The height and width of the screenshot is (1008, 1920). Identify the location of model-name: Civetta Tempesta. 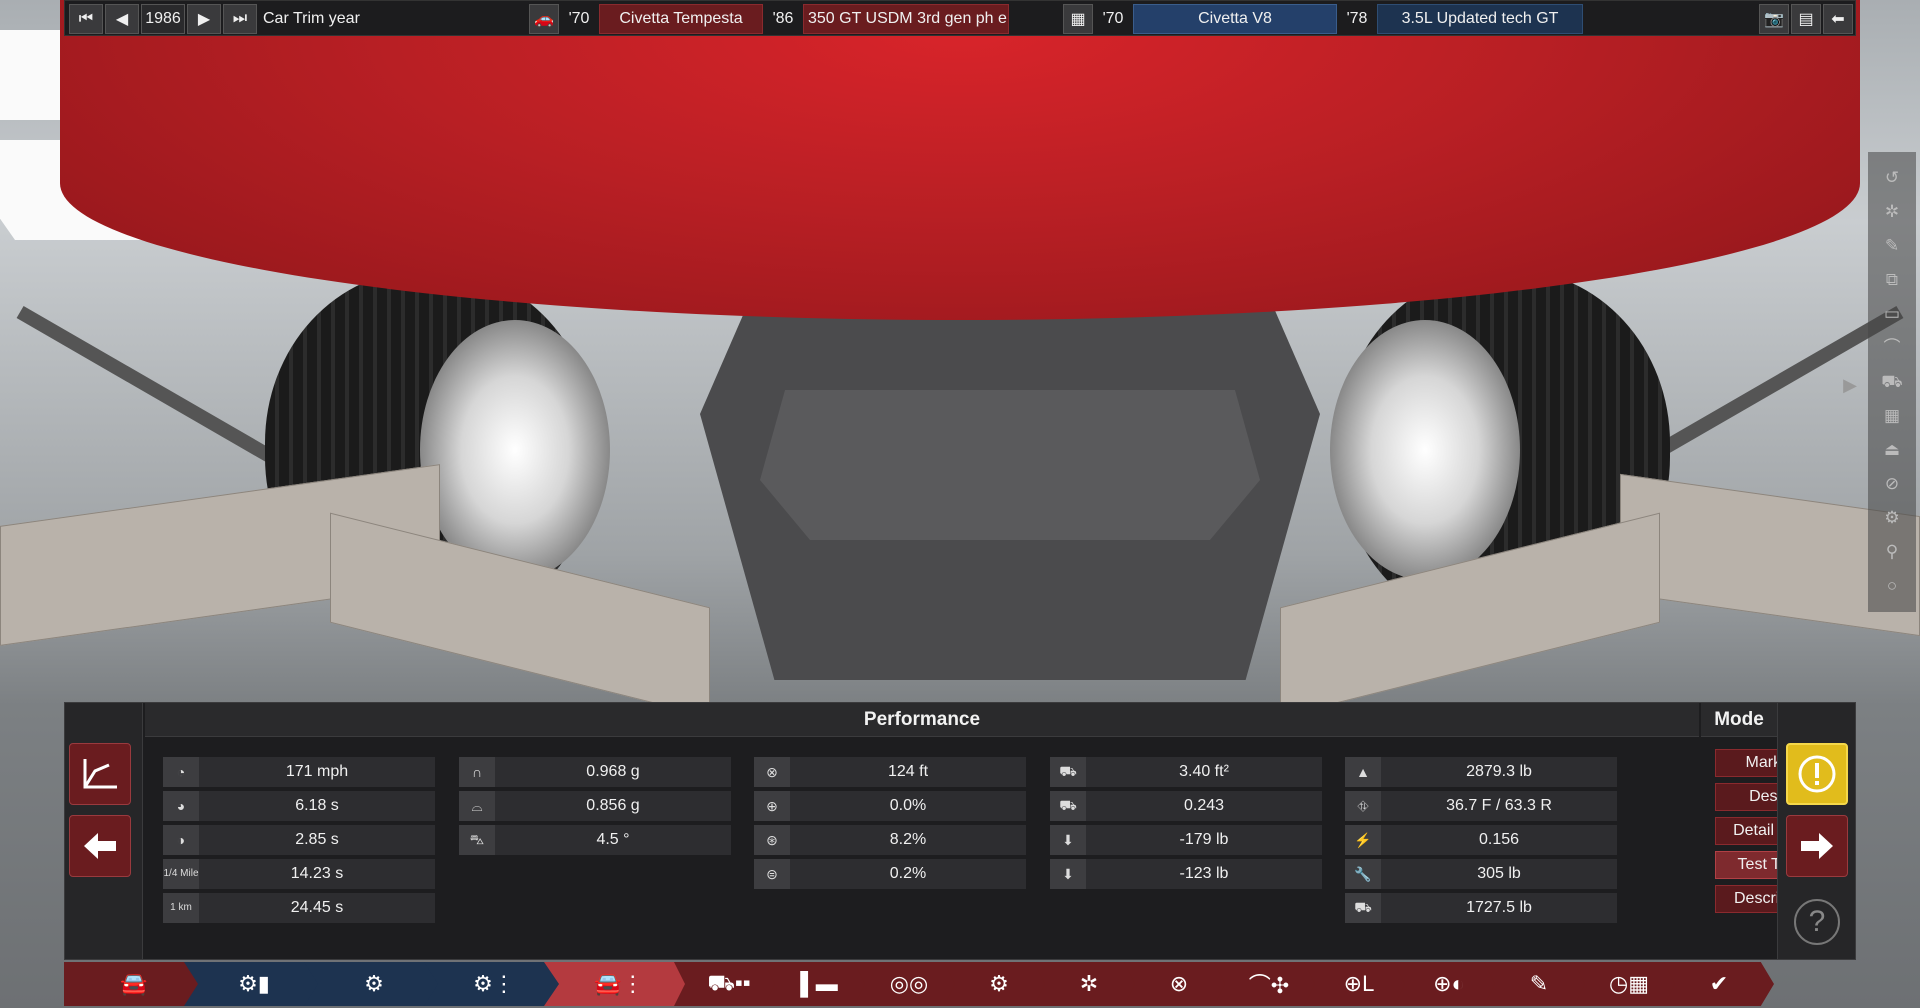
(681, 19).